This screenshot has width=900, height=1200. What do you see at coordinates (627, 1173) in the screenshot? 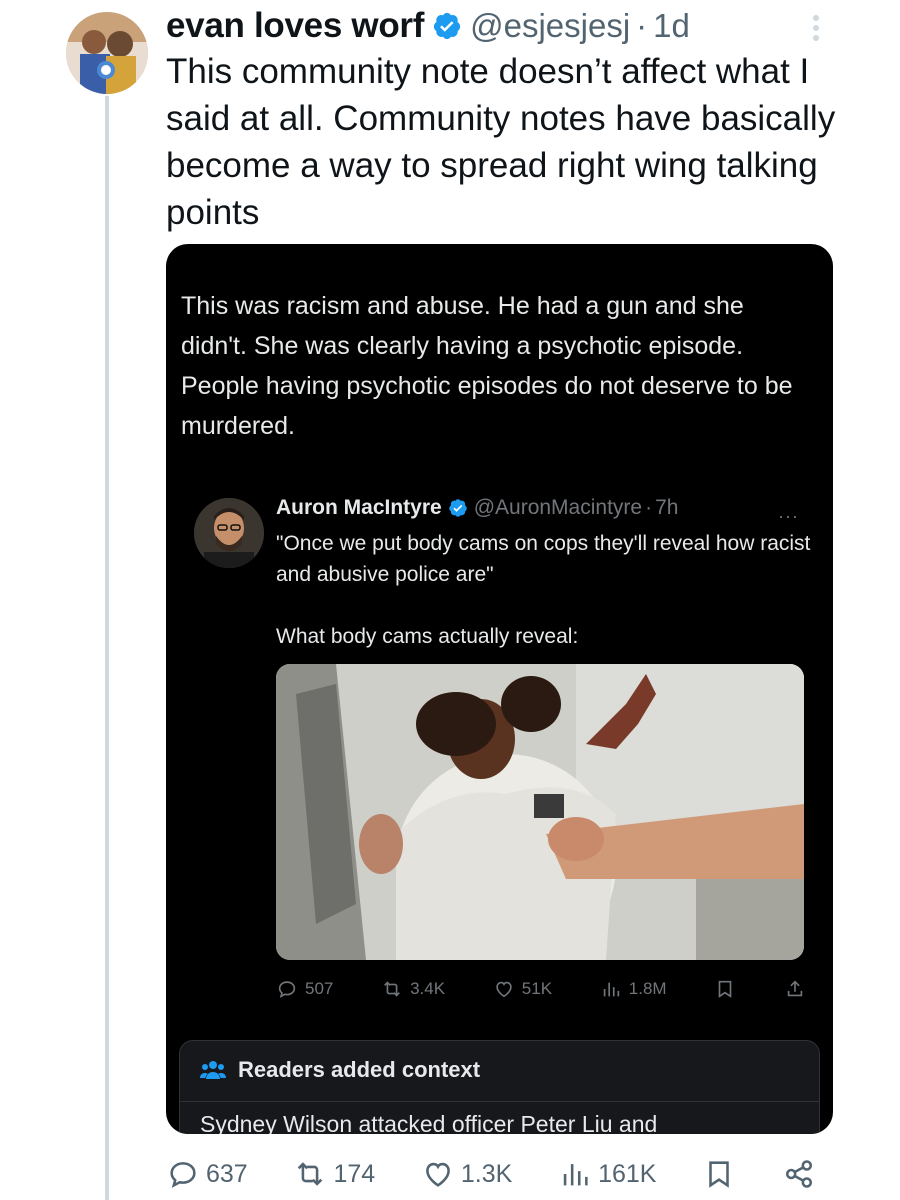
I see `view-count: 161K` at bounding box center [627, 1173].